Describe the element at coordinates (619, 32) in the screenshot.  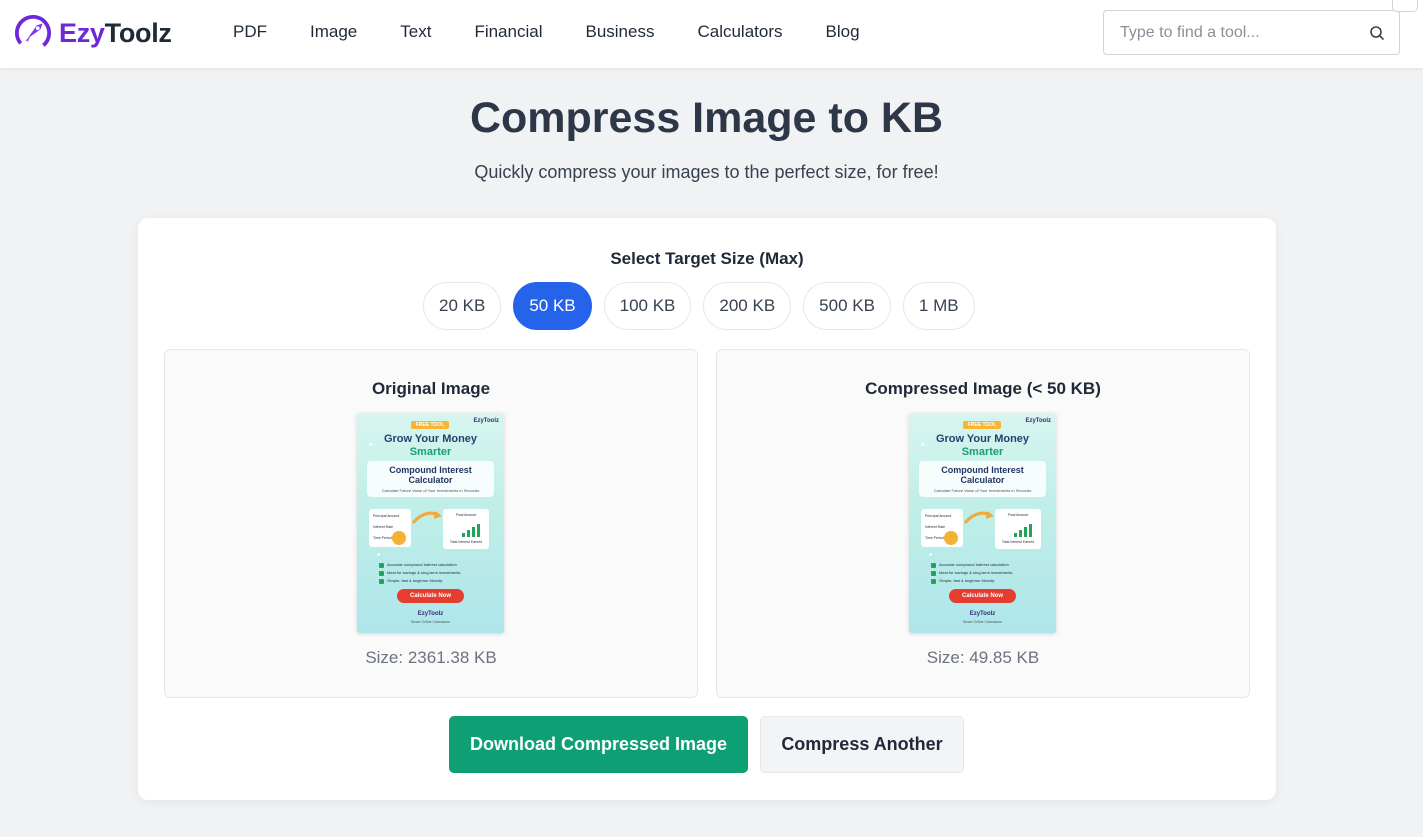
I see `nav-business: Business` at that location.